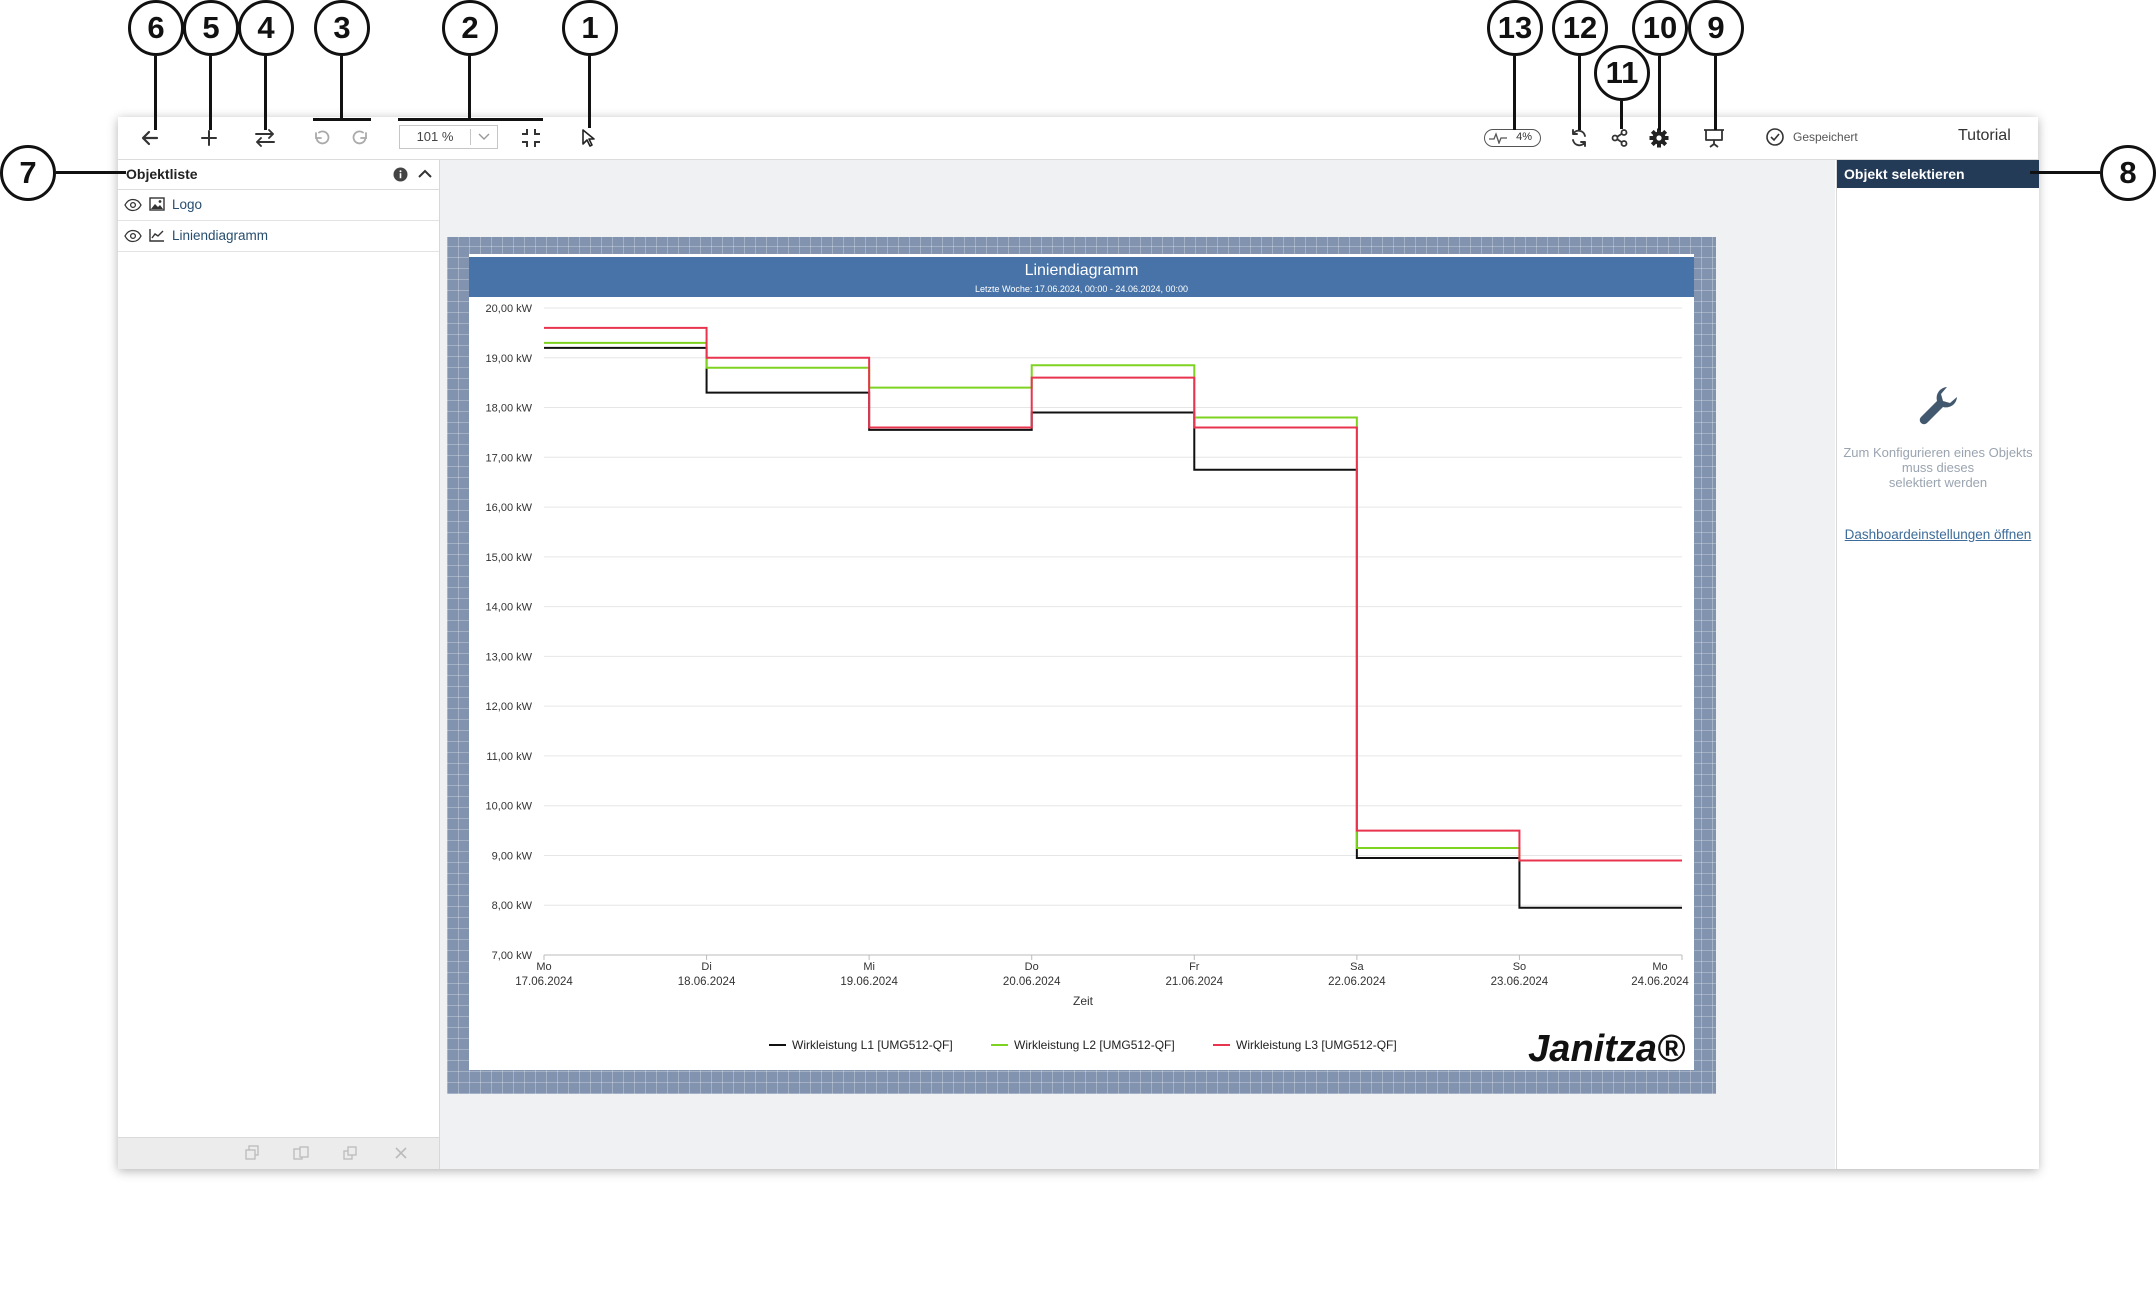  What do you see at coordinates (509, 608) in the screenshot?
I see `y-tick-label: 14,00 kW` at bounding box center [509, 608].